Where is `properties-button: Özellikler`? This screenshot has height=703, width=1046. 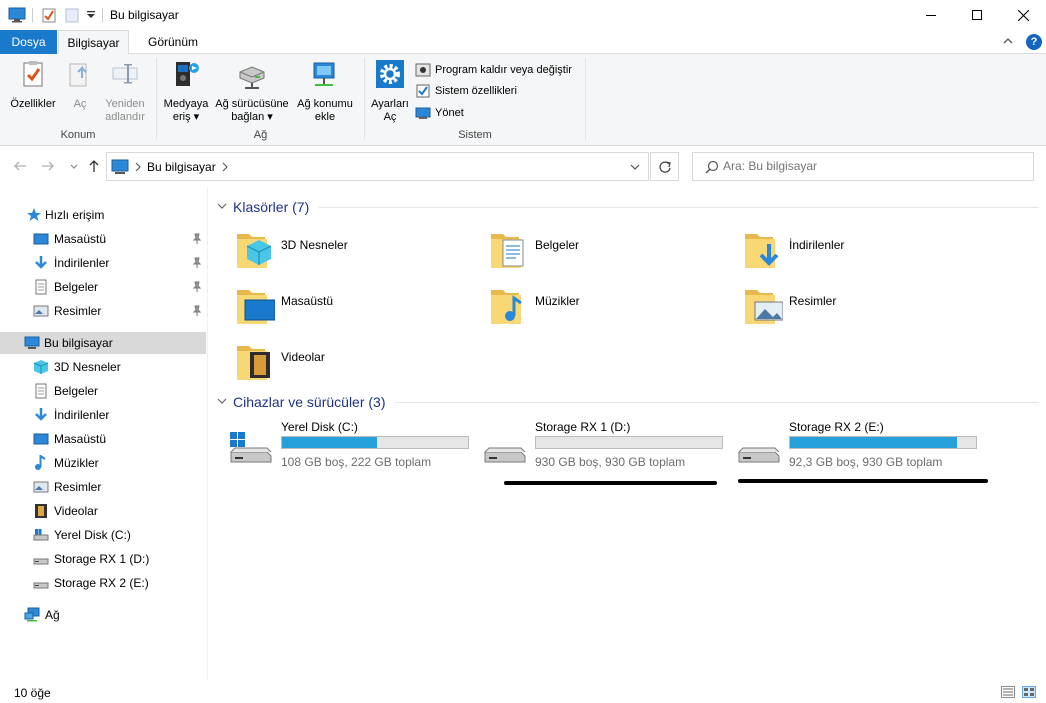
properties-button: Özellikler is located at coordinates (33, 84).